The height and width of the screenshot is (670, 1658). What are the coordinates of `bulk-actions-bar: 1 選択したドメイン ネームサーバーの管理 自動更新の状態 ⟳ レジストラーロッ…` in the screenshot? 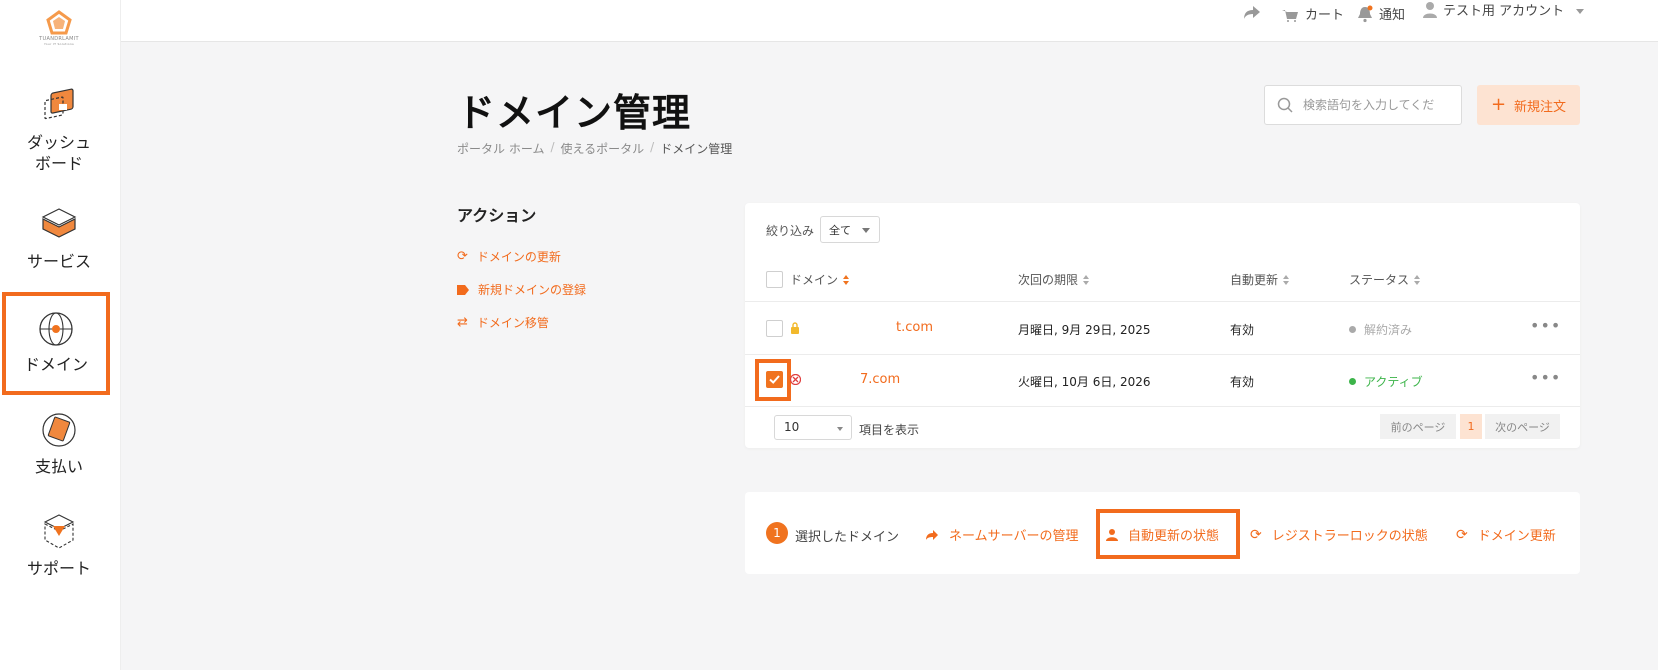 It's located at (1162, 533).